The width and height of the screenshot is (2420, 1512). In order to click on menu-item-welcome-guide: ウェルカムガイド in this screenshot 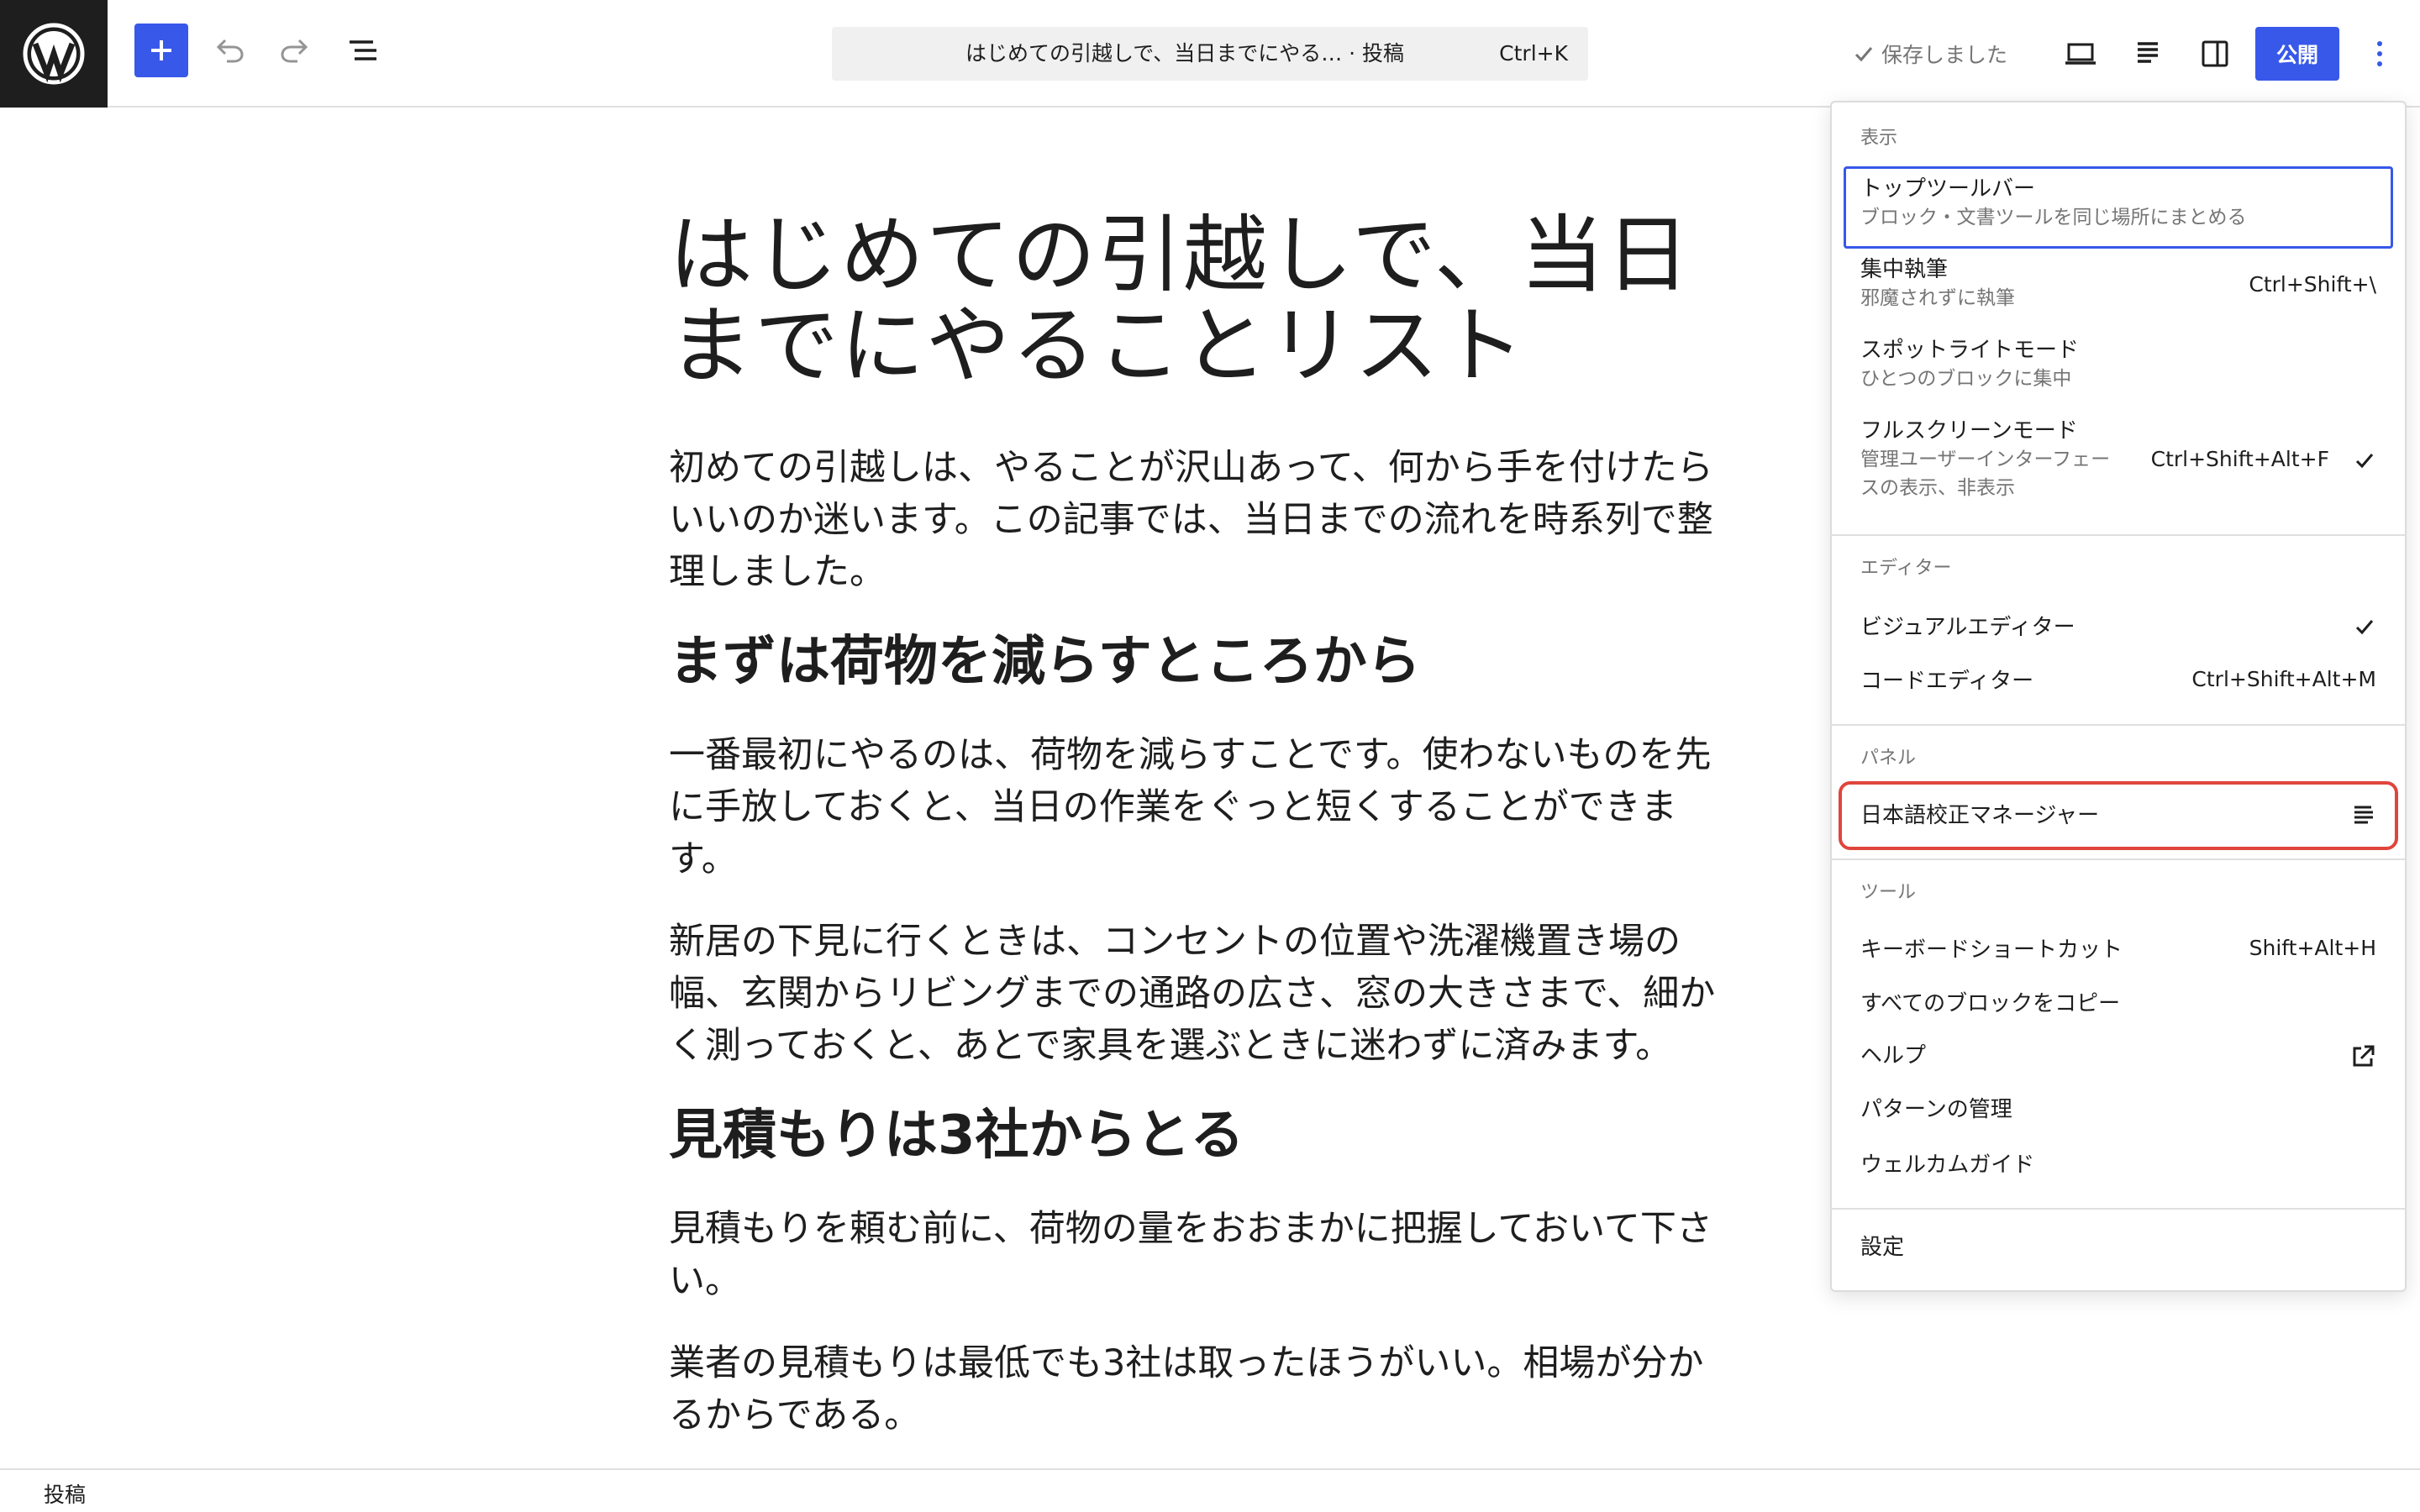, I will do `click(2118, 1165)`.